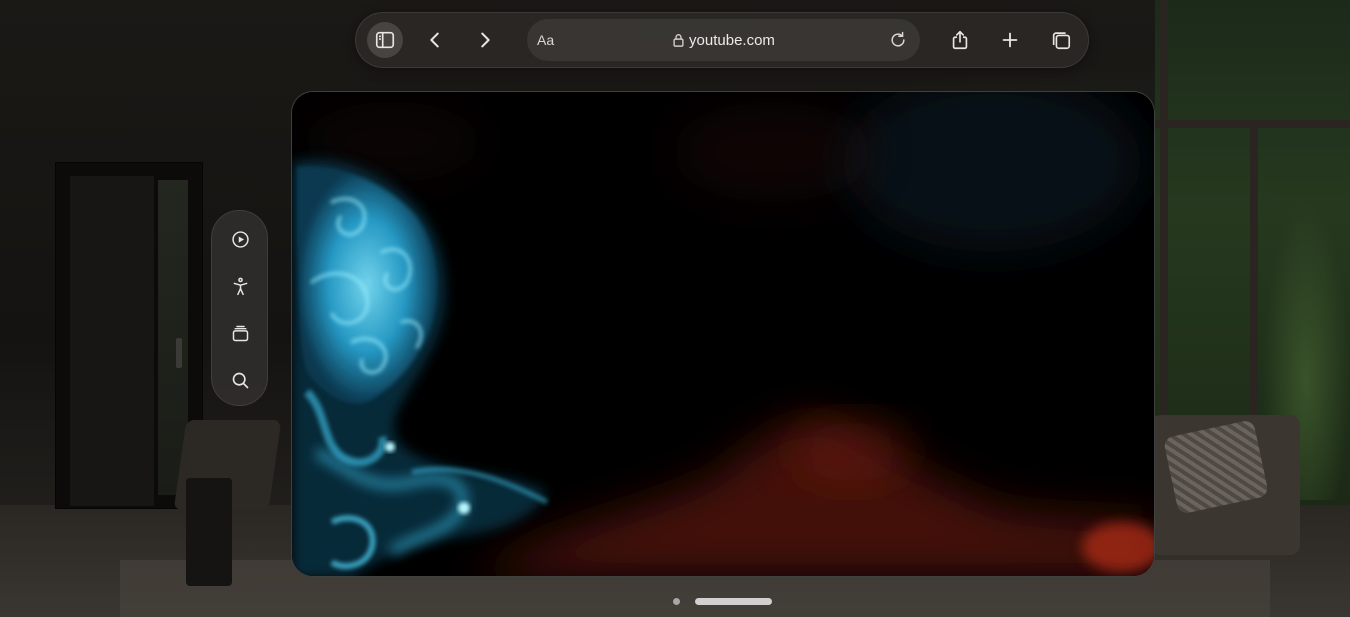 Image resolution: width=1350 pixels, height=617 pixels. I want to click on back-button, so click(435, 40).